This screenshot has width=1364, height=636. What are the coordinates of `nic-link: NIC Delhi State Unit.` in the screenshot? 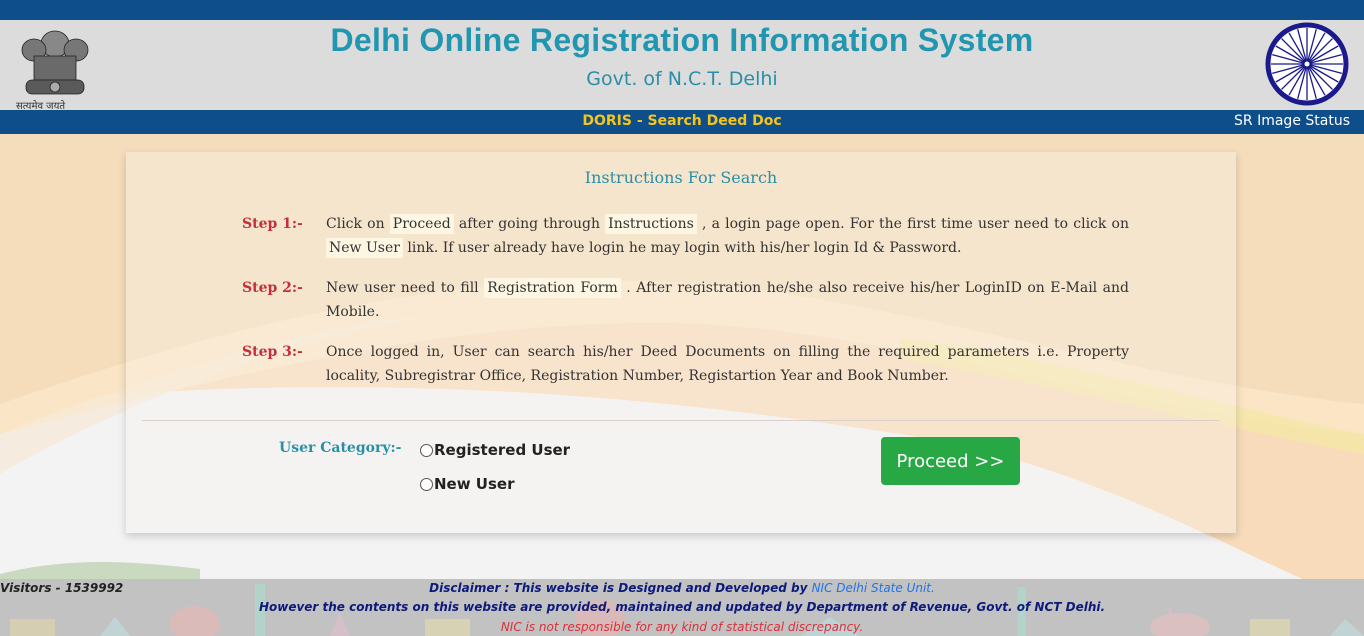 It's located at (873, 588).